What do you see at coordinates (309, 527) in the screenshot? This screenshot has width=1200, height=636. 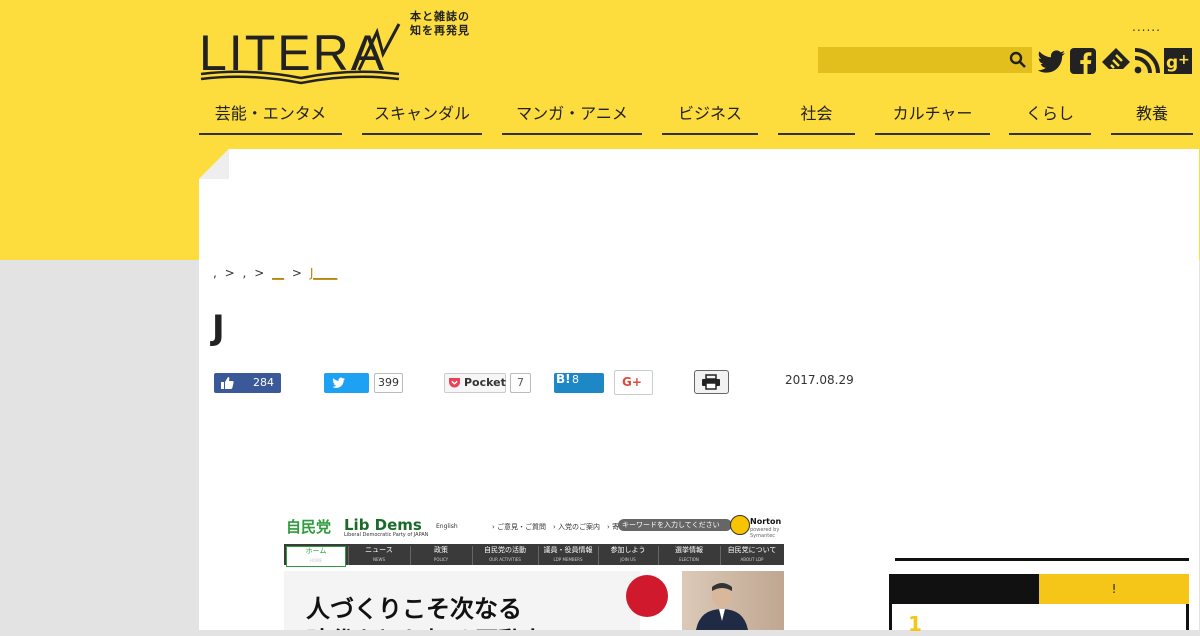 I see `ldp-logo-jp: 自民党` at bounding box center [309, 527].